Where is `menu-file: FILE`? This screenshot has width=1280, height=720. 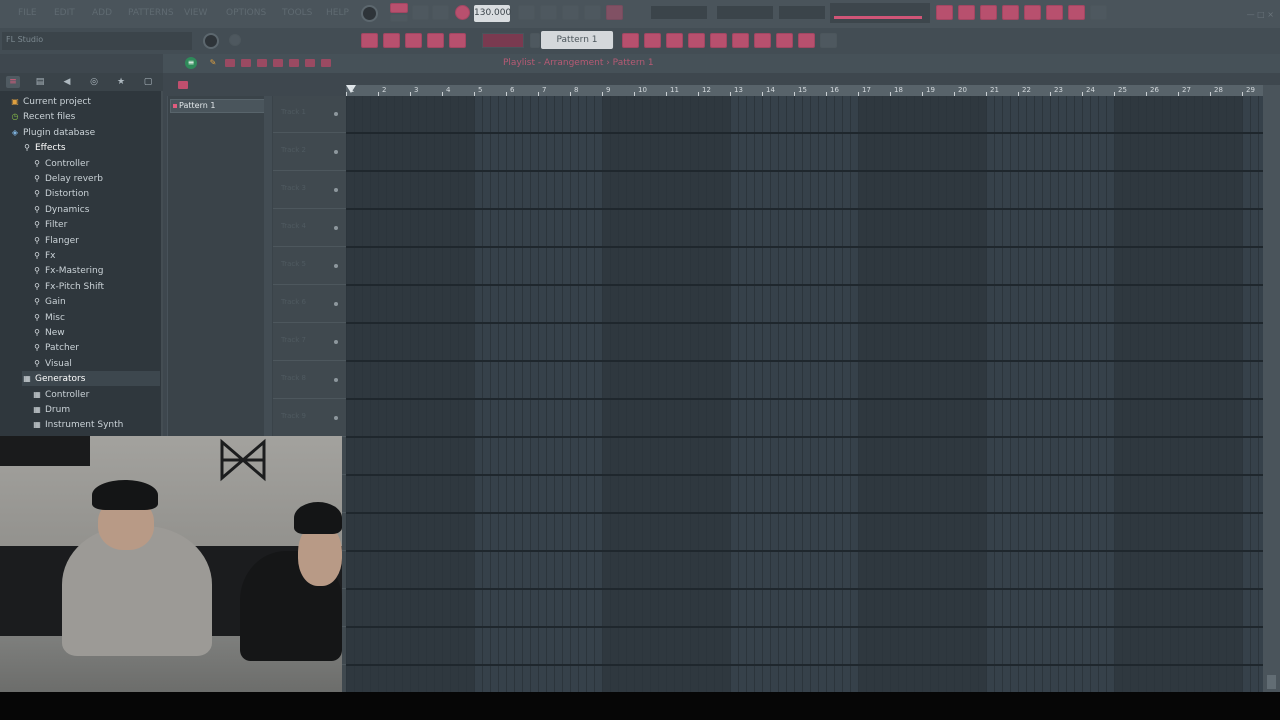
menu-file: FILE is located at coordinates (27, 13).